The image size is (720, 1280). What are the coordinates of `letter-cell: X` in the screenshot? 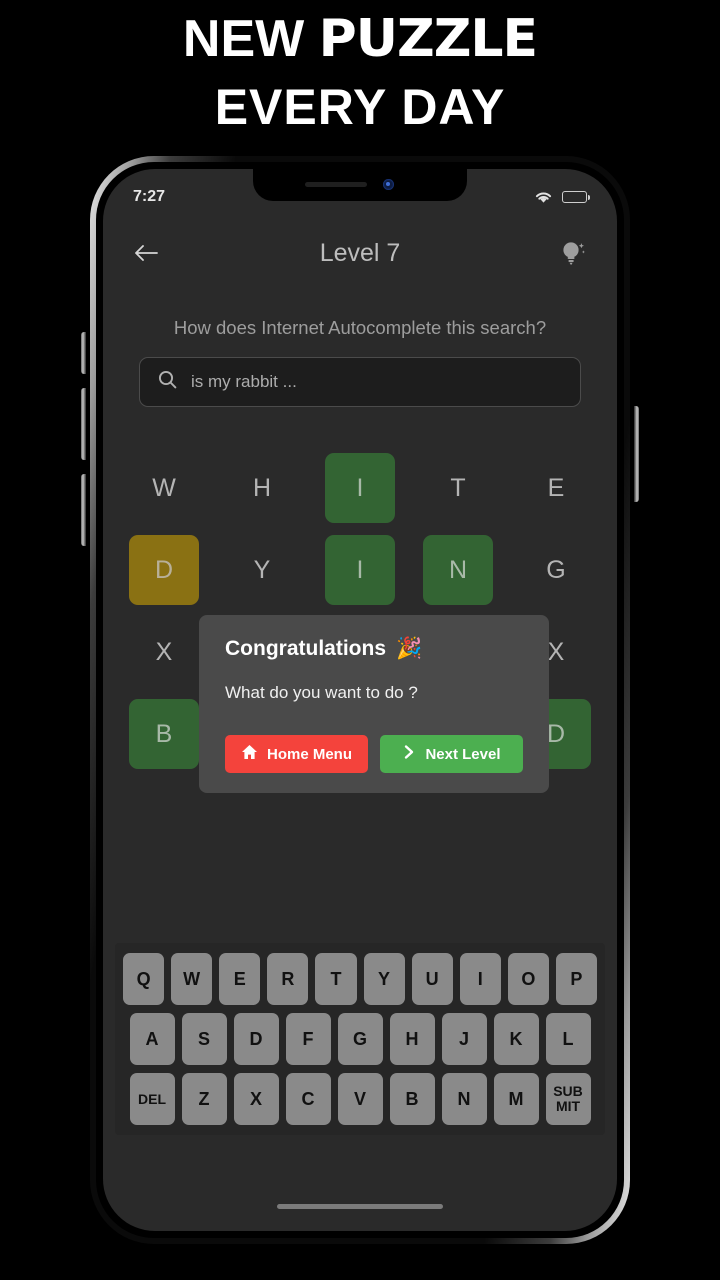 It's located at (164, 652).